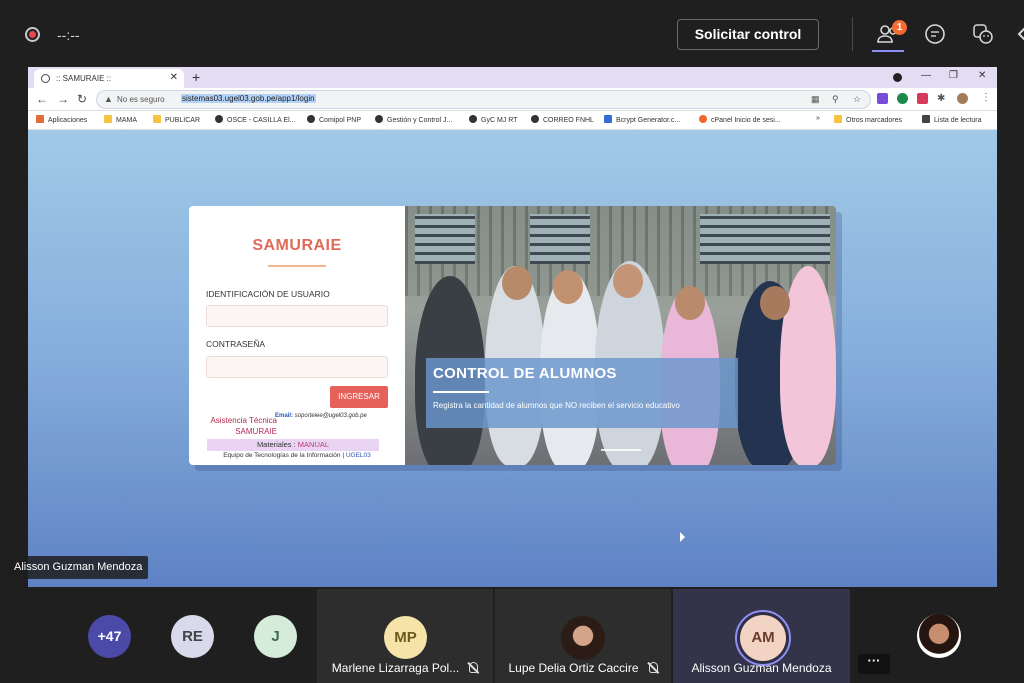 This screenshot has width=1024, height=683. What do you see at coordinates (874, 664) in the screenshot?
I see `more-participants-button: ···` at bounding box center [874, 664].